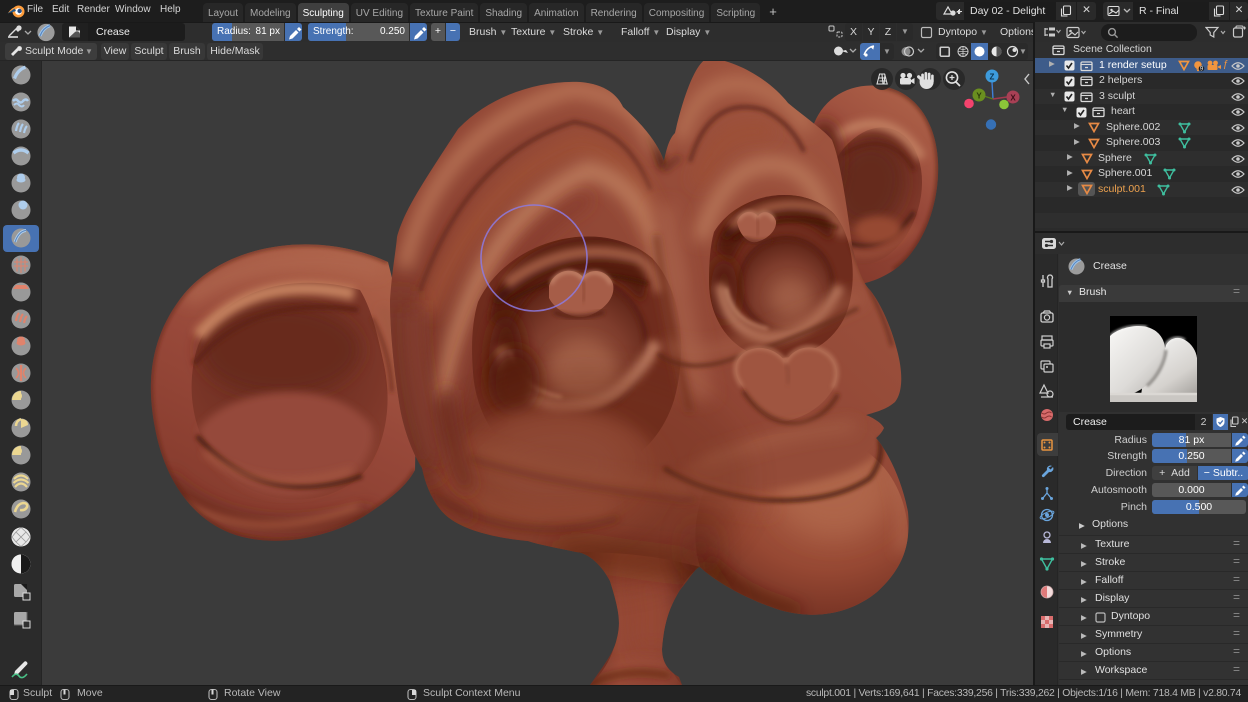 The width and height of the screenshot is (1248, 702). What do you see at coordinates (1013, 97) in the screenshot?
I see `svg-text: X` at bounding box center [1013, 97].